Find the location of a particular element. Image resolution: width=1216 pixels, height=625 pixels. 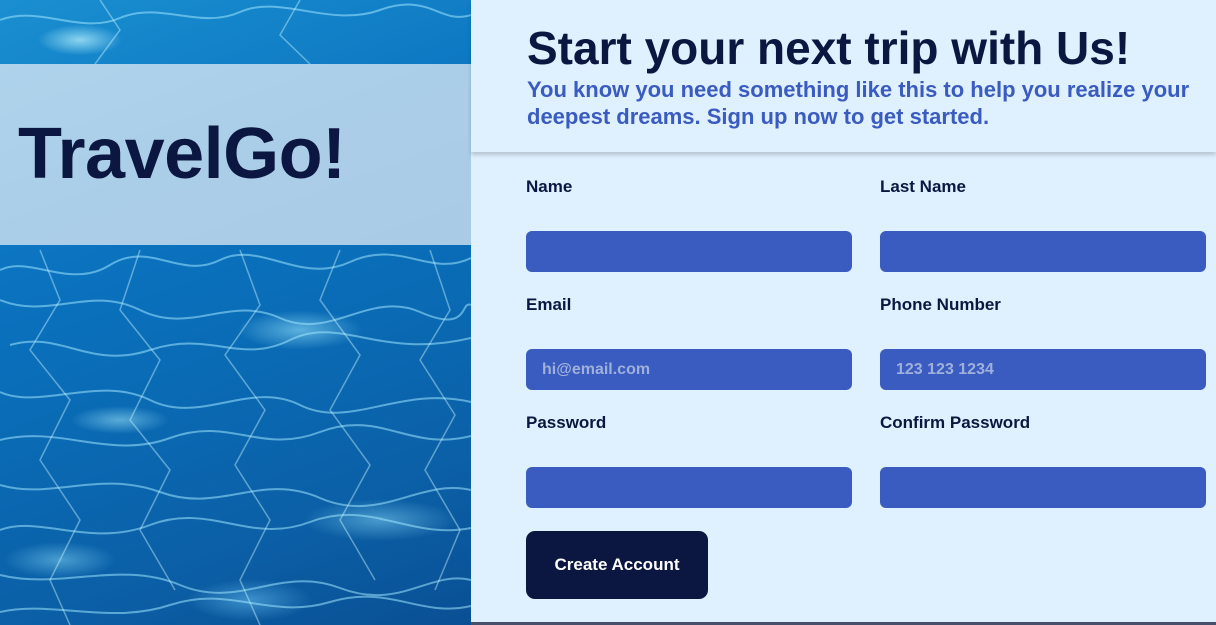

email-field-group: Email is located at coordinates (689, 342).